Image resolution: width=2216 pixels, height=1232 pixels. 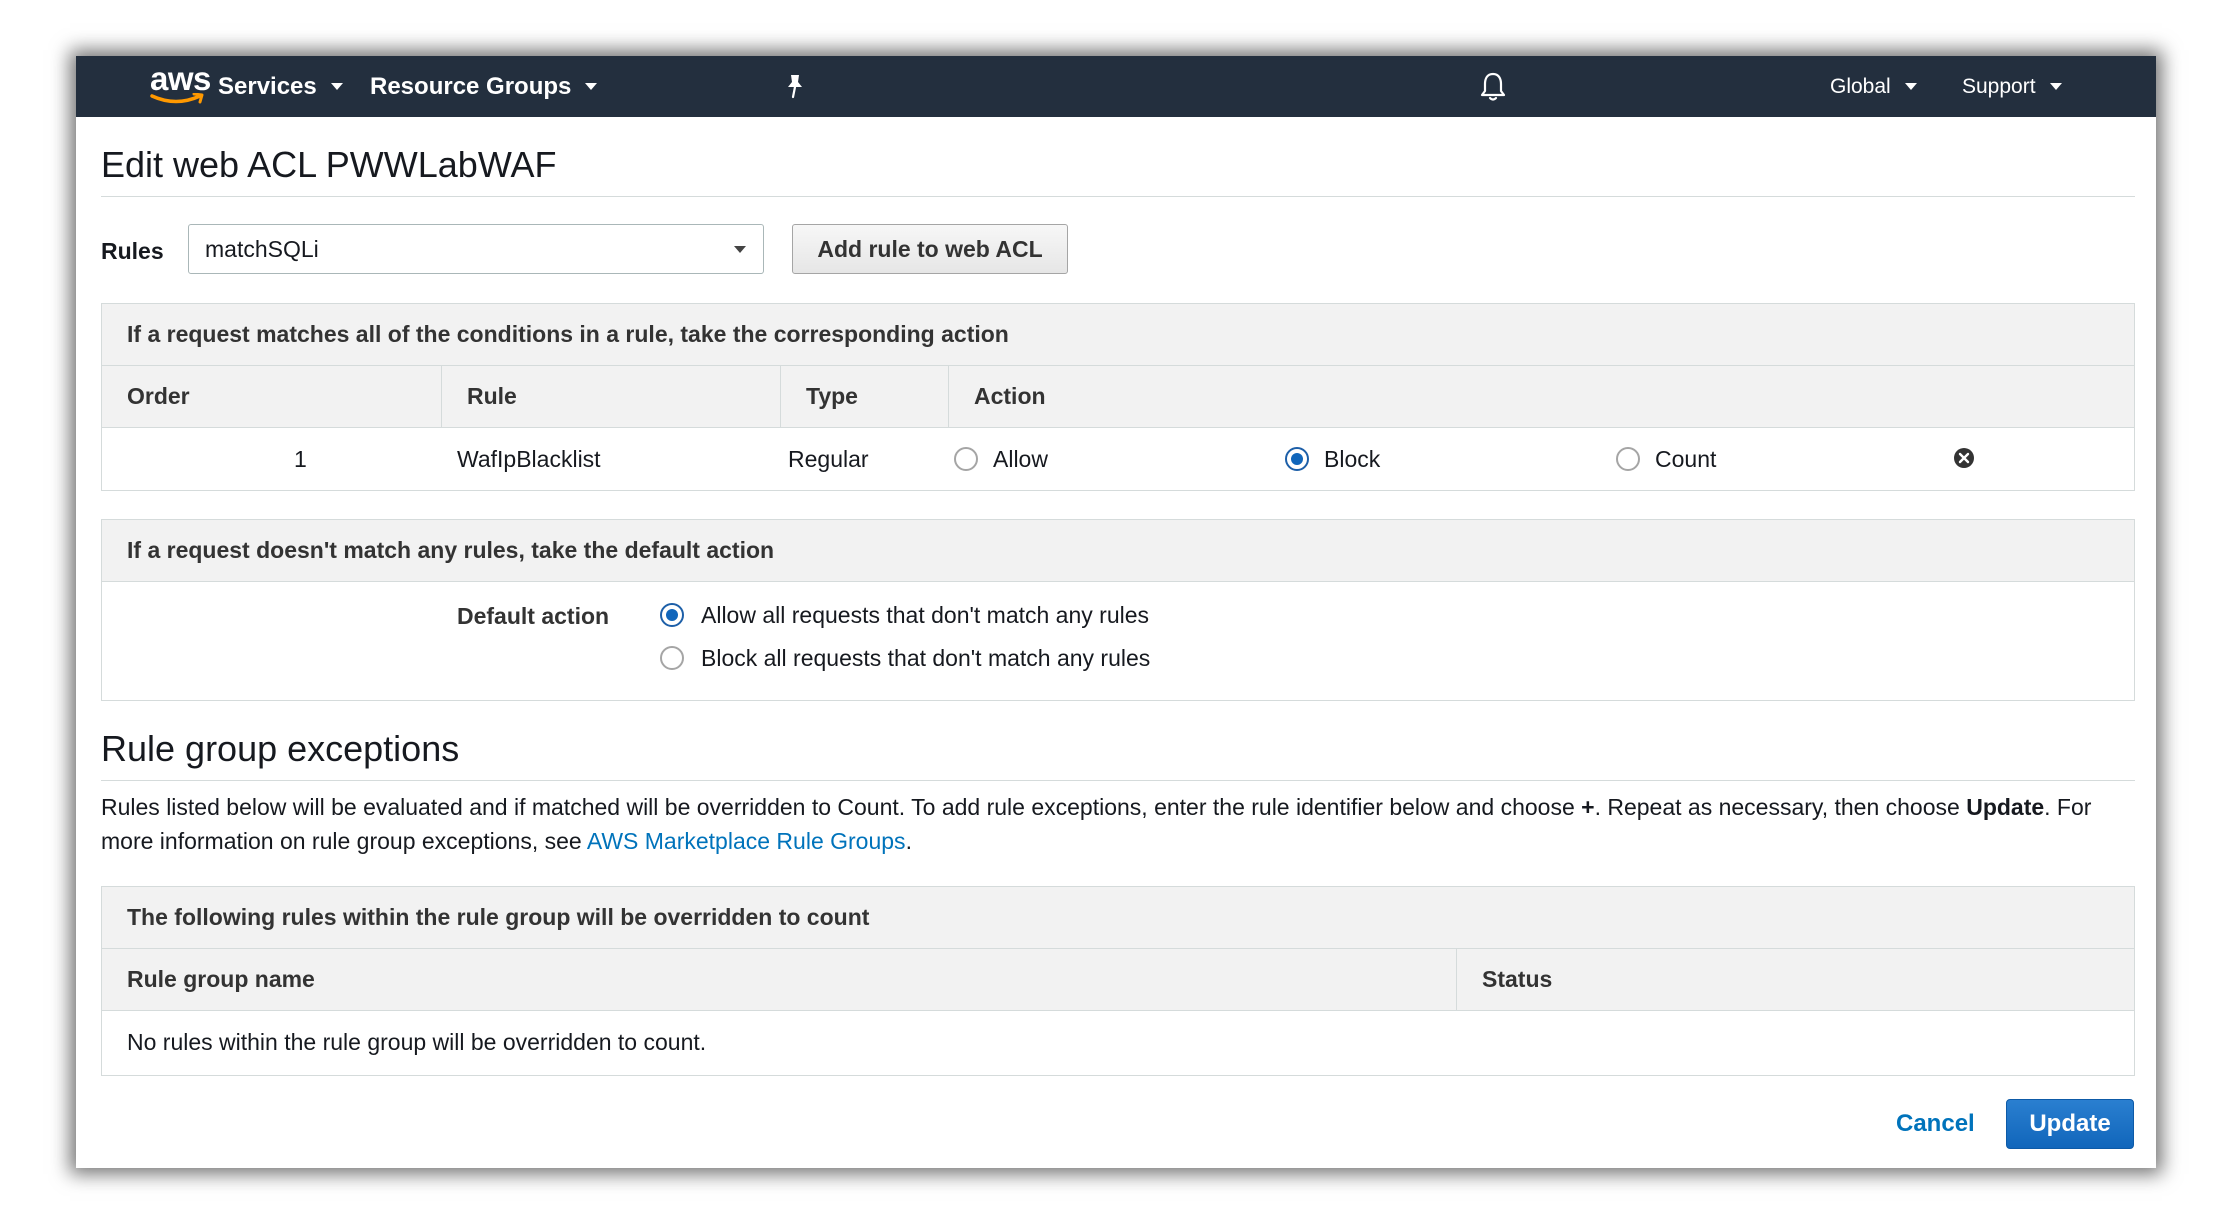 I want to click on description-text: ., so click(x=908, y=841).